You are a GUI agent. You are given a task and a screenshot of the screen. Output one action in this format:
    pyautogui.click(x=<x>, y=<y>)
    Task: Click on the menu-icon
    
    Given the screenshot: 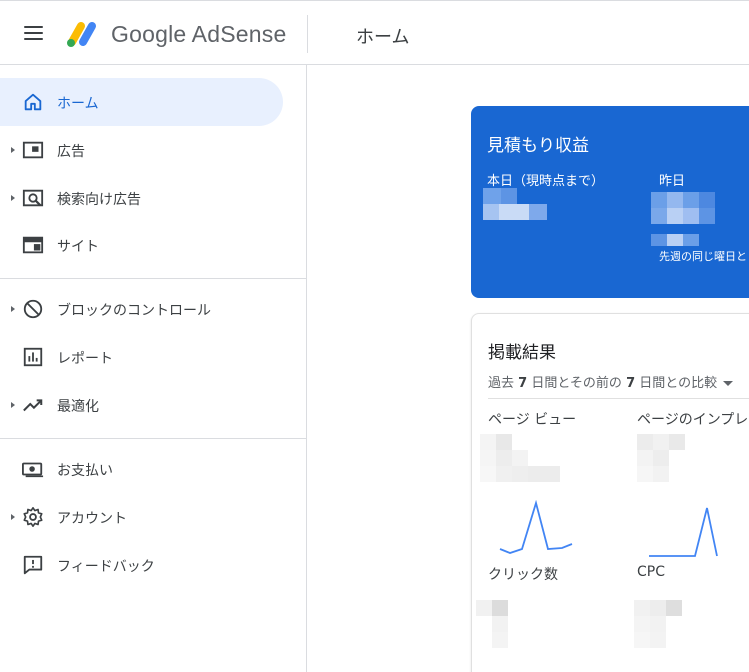 What is the action you would take?
    pyautogui.click(x=33, y=33)
    